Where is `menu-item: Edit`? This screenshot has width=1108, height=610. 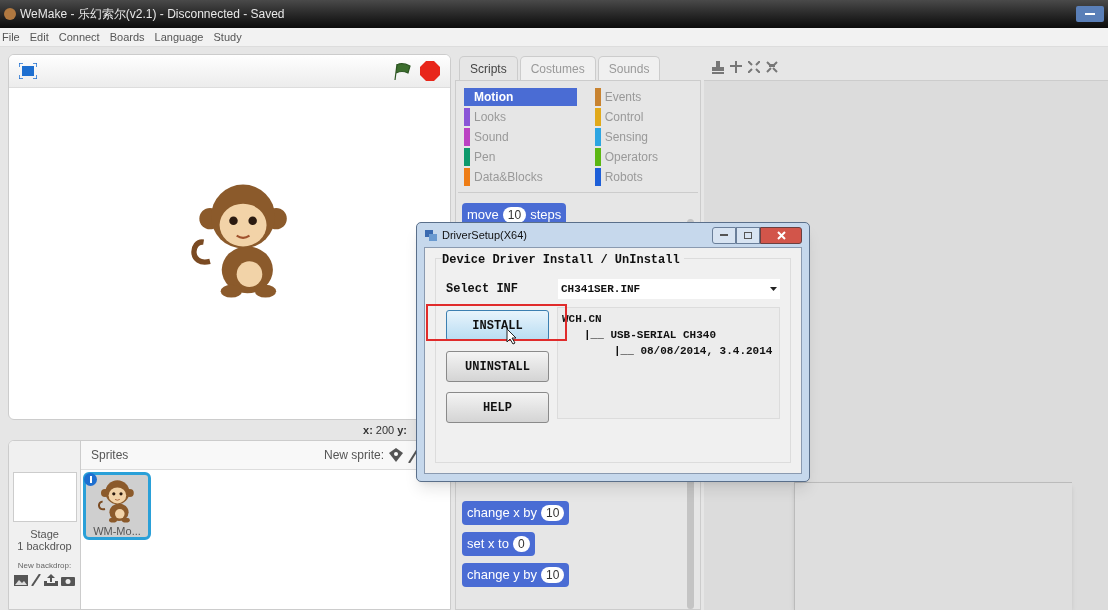
menu-item: Edit is located at coordinates (39, 37).